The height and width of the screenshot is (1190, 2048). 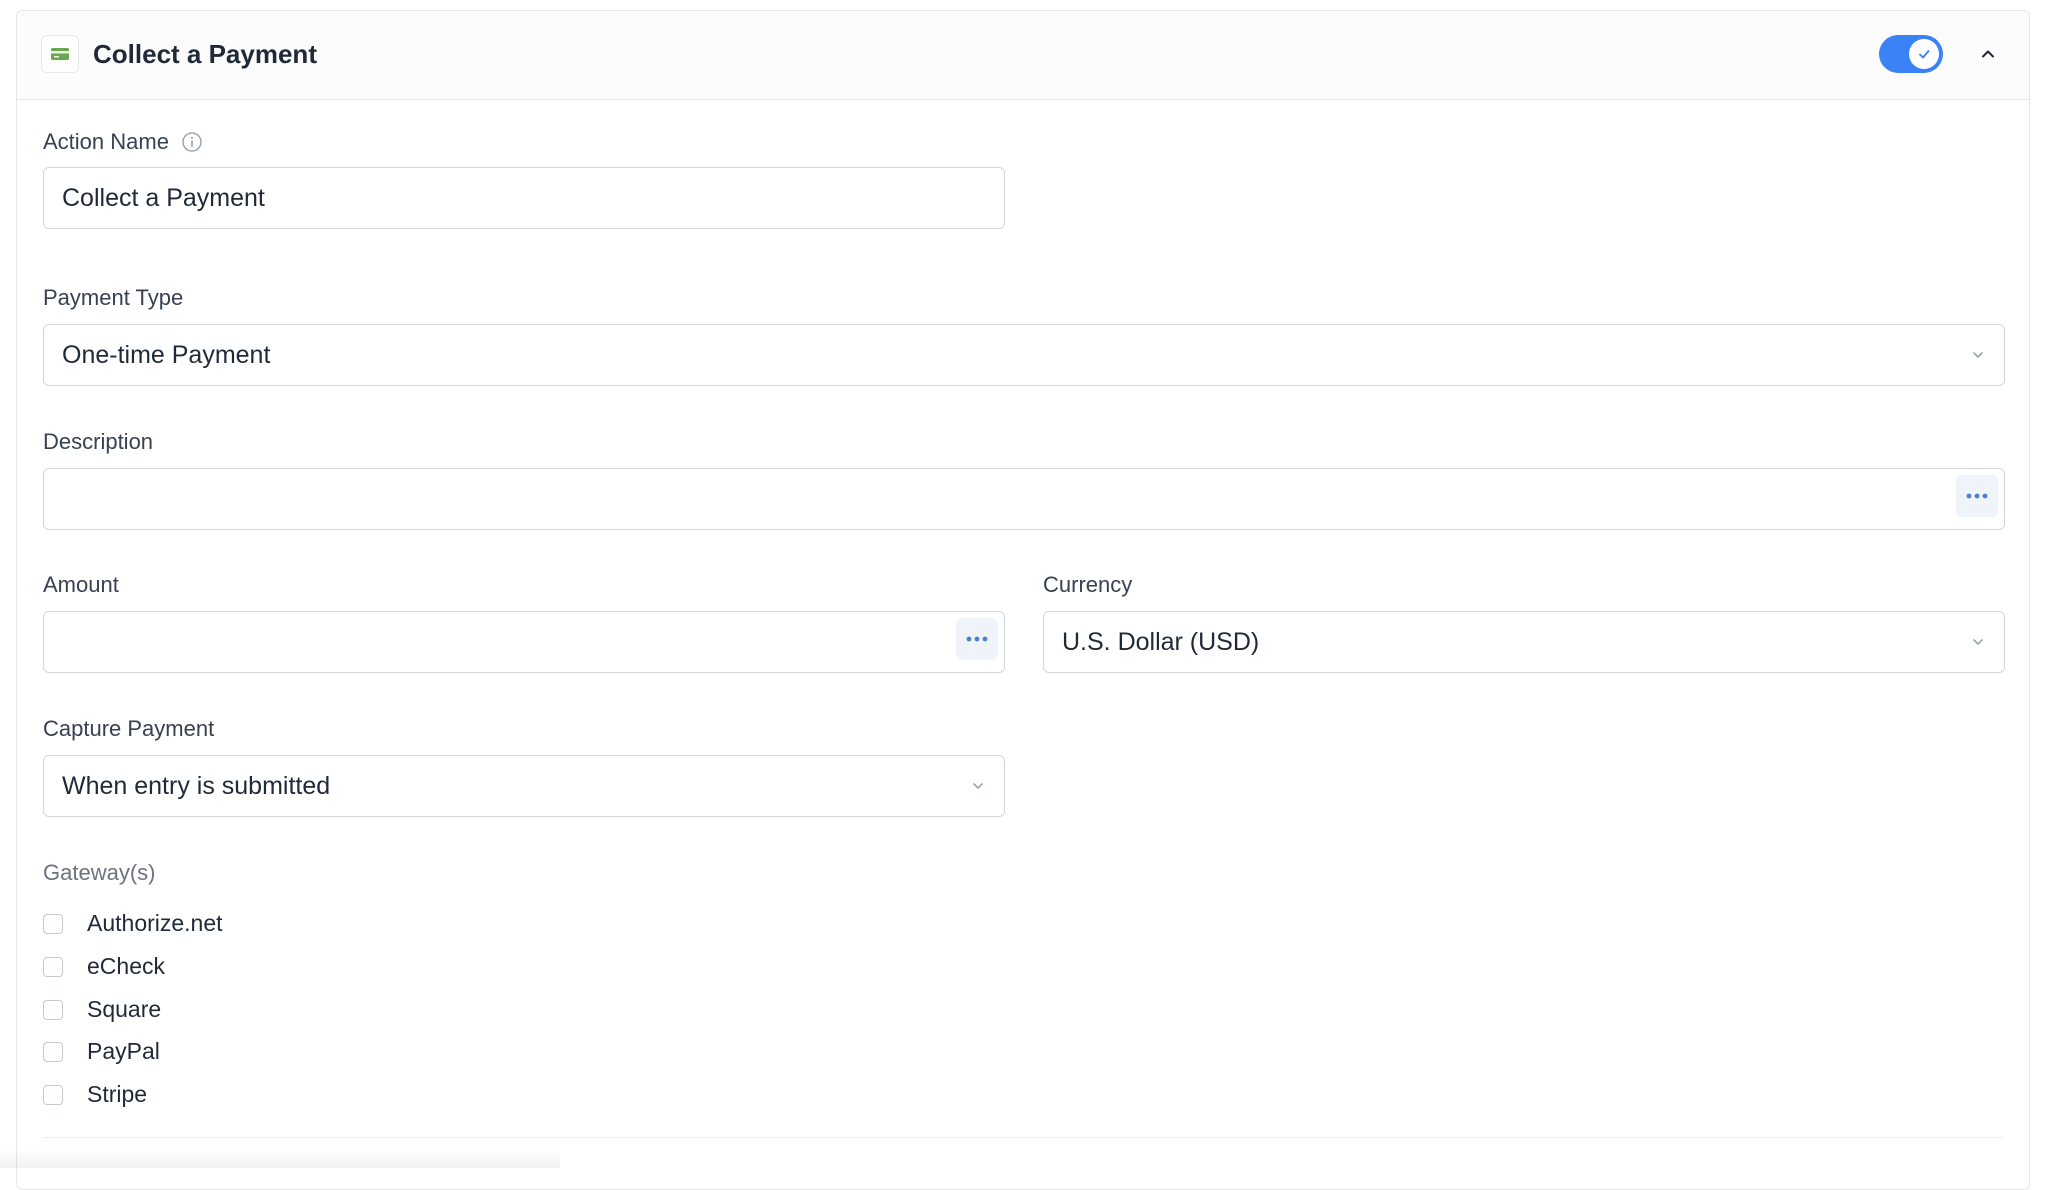 What do you see at coordinates (124, 1009) in the screenshot?
I see `gateway-option-label: Square` at bounding box center [124, 1009].